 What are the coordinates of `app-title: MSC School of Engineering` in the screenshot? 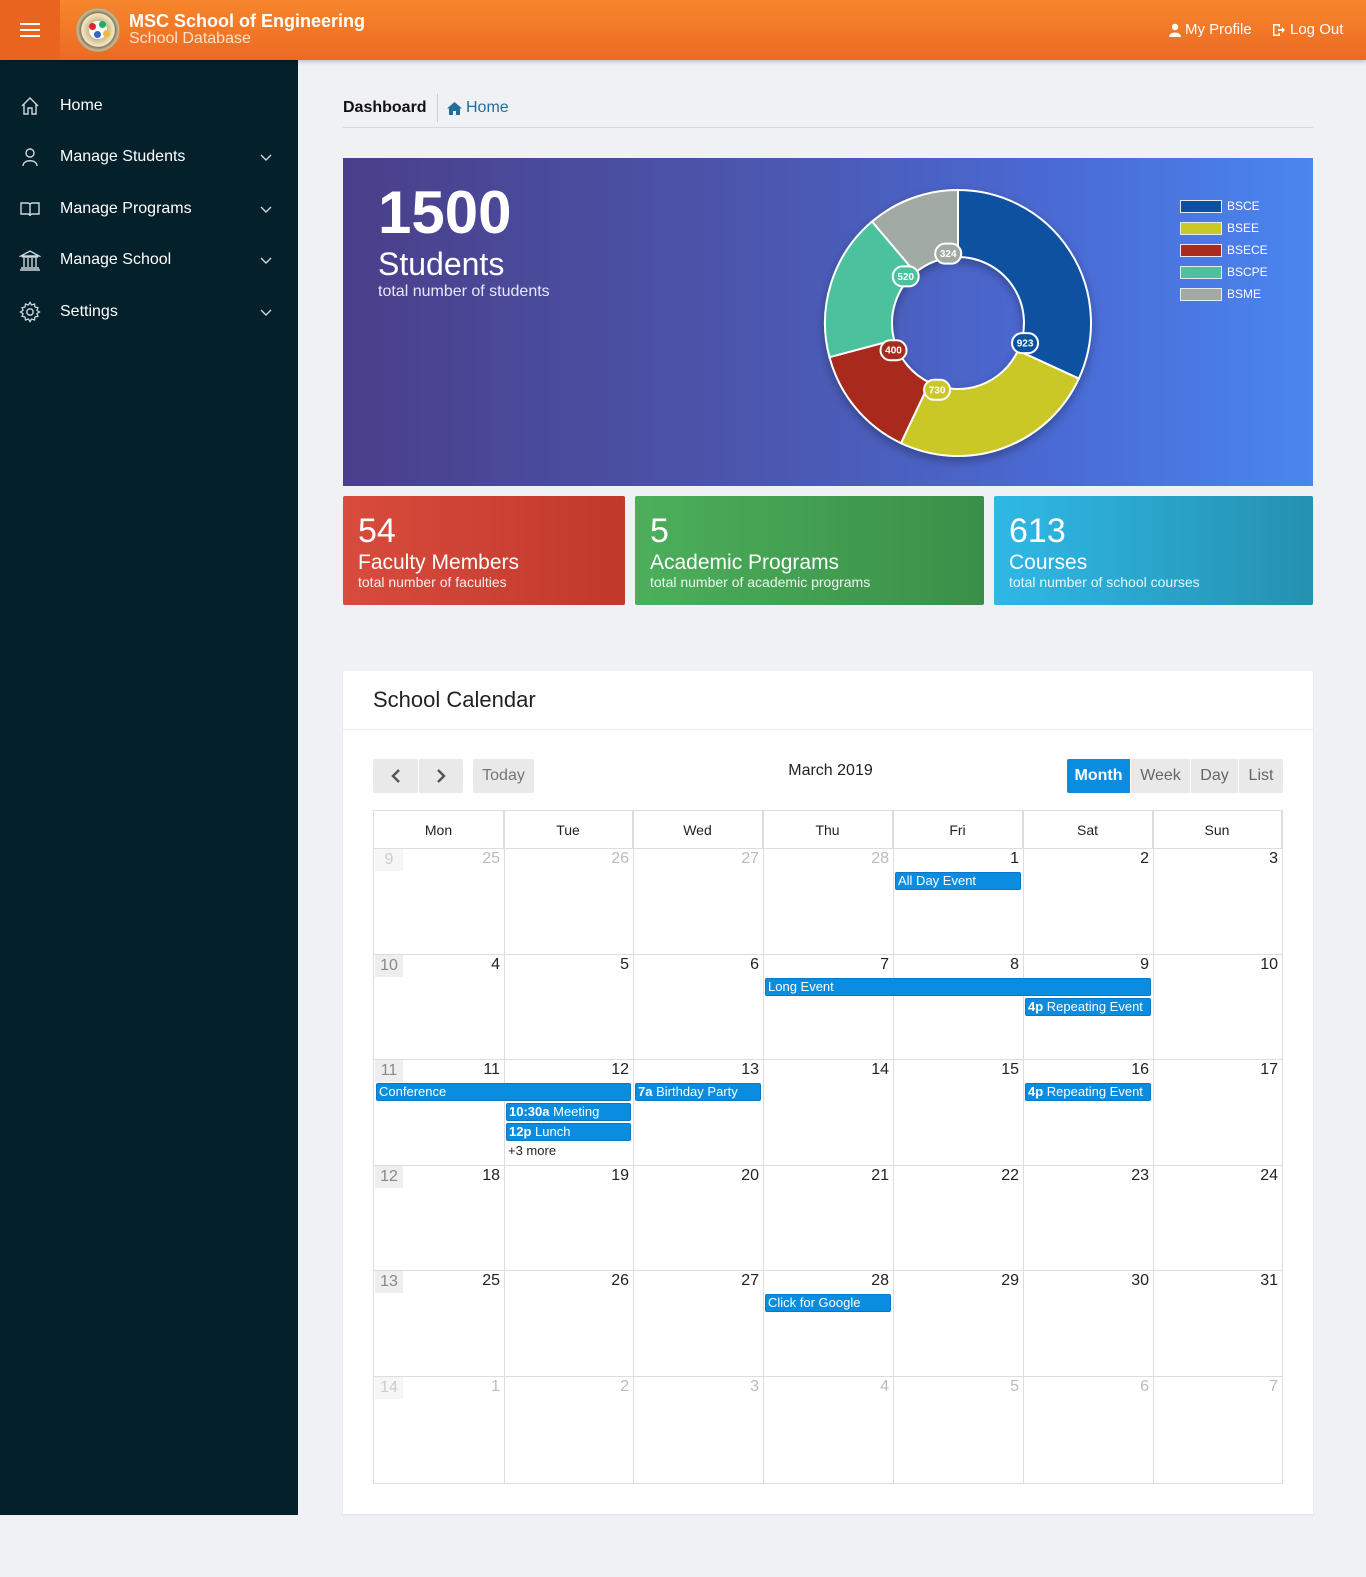 It's located at (247, 21).